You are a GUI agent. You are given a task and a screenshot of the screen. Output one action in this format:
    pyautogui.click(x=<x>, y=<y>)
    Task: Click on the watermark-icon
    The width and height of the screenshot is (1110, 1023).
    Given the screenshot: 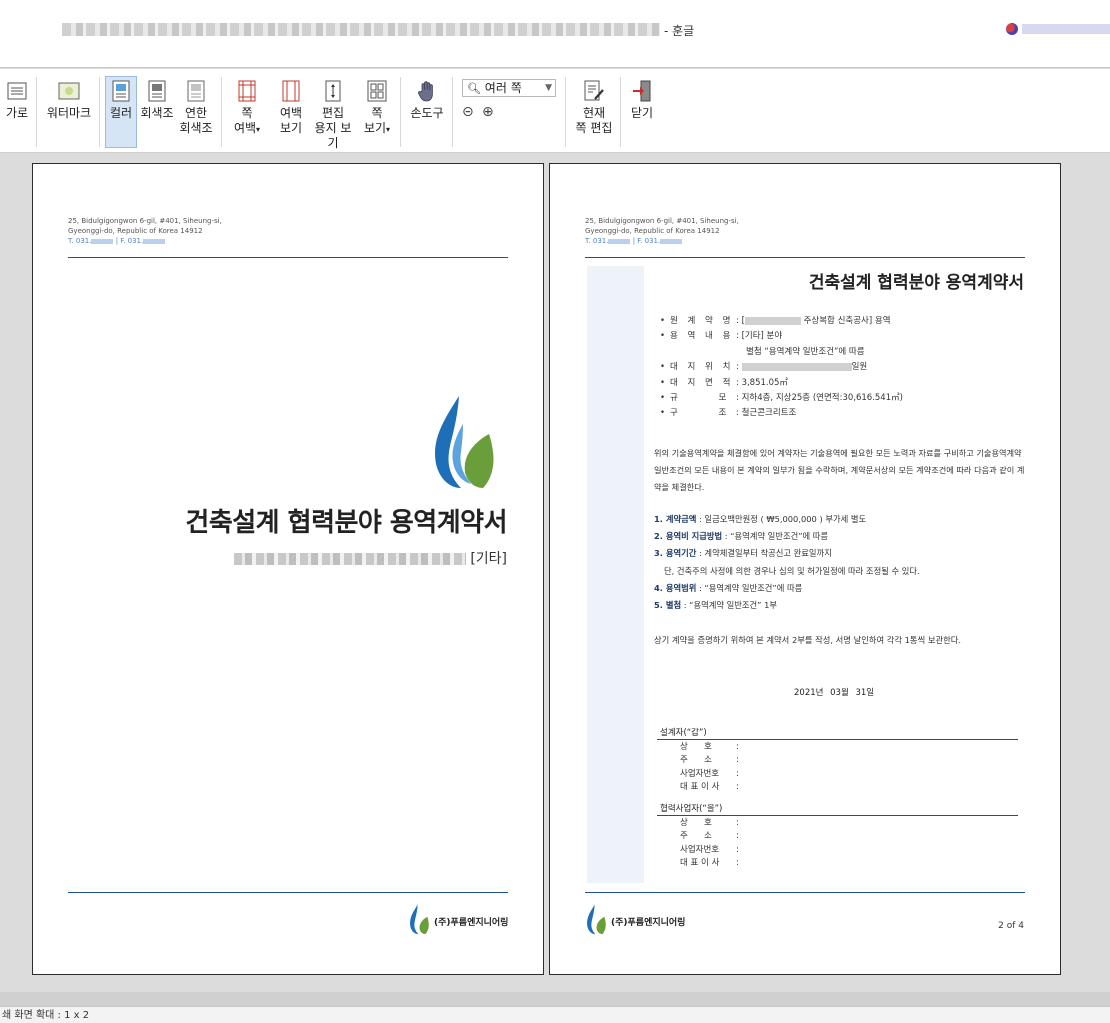 What is the action you would take?
    pyautogui.click(x=69, y=91)
    